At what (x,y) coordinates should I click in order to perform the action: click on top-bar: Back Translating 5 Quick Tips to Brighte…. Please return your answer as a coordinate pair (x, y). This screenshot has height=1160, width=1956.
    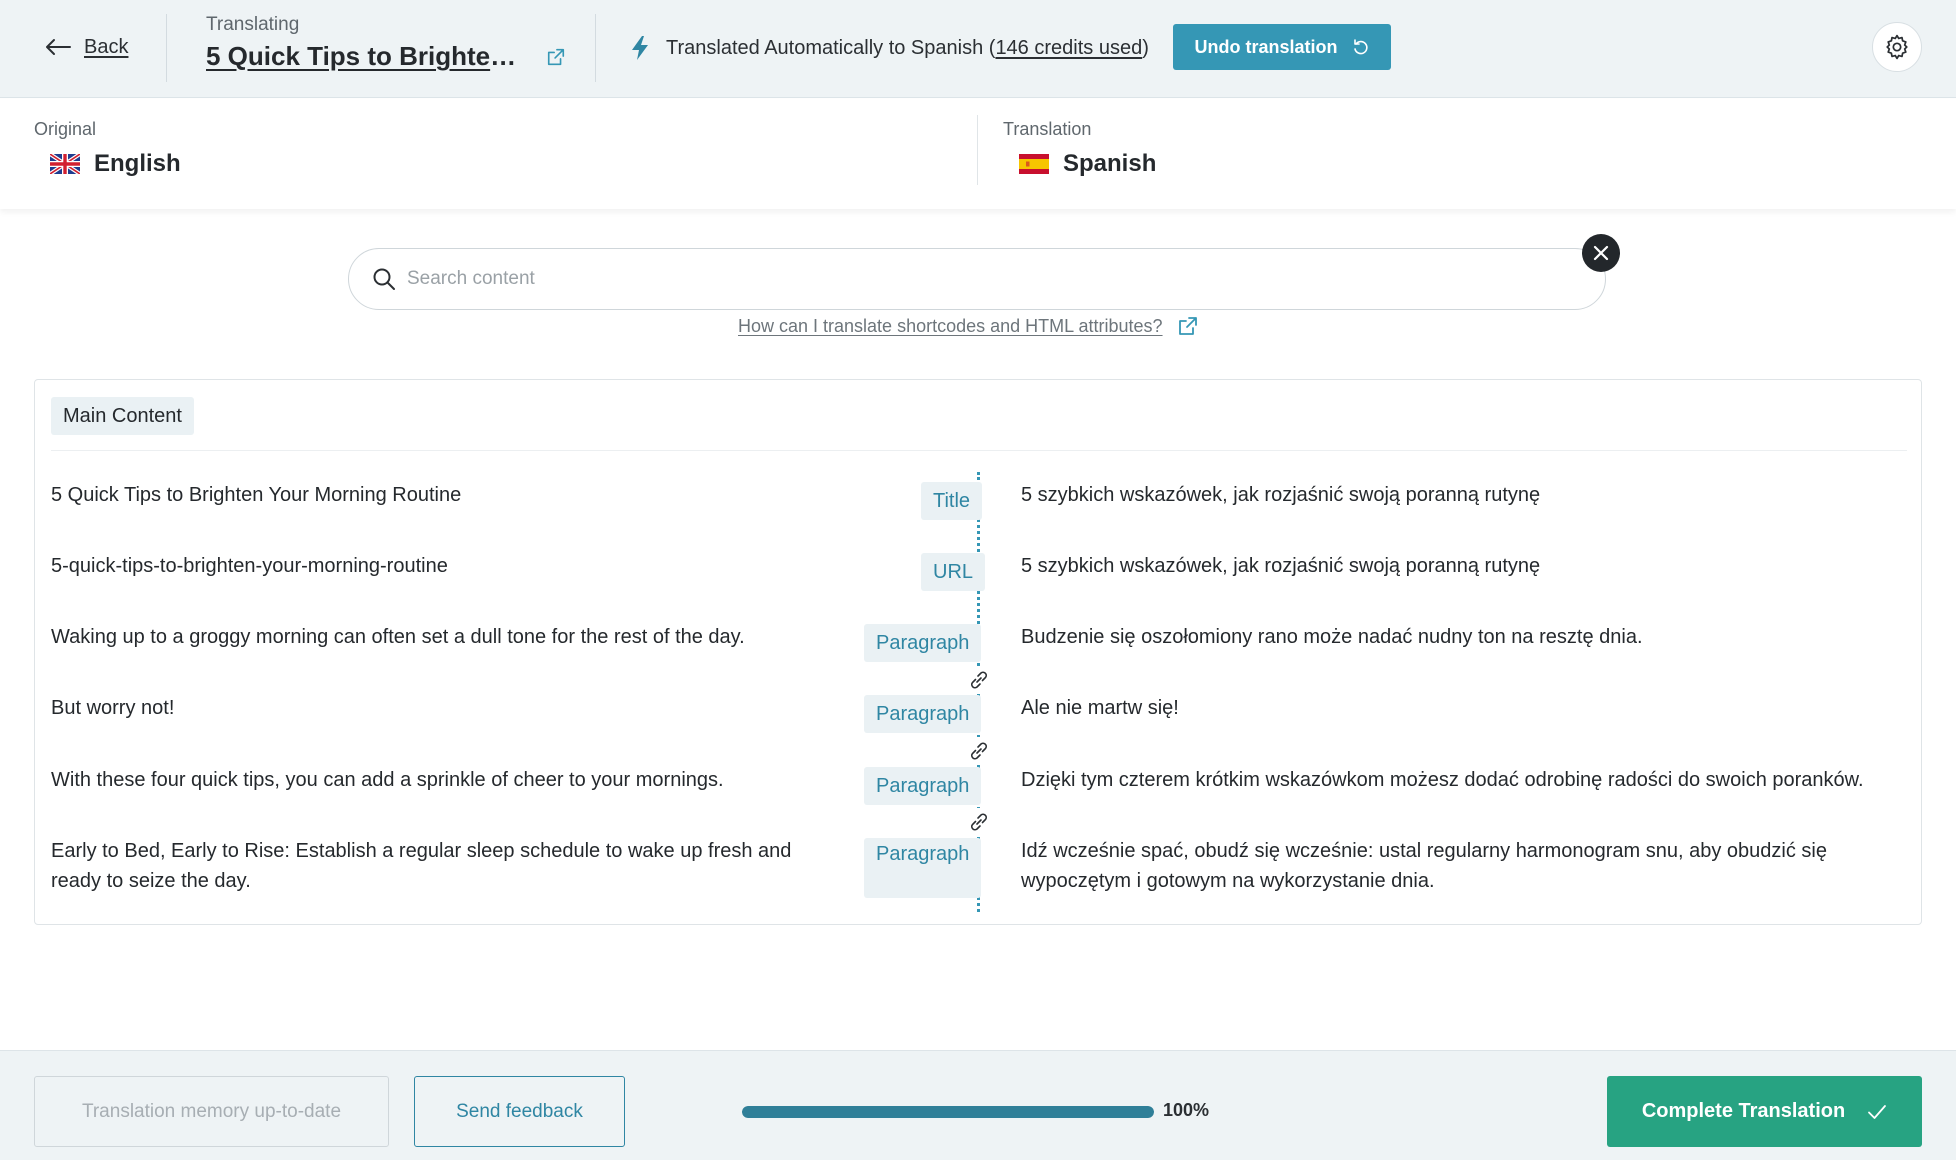
    Looking at the image, I should click on (978, 49).